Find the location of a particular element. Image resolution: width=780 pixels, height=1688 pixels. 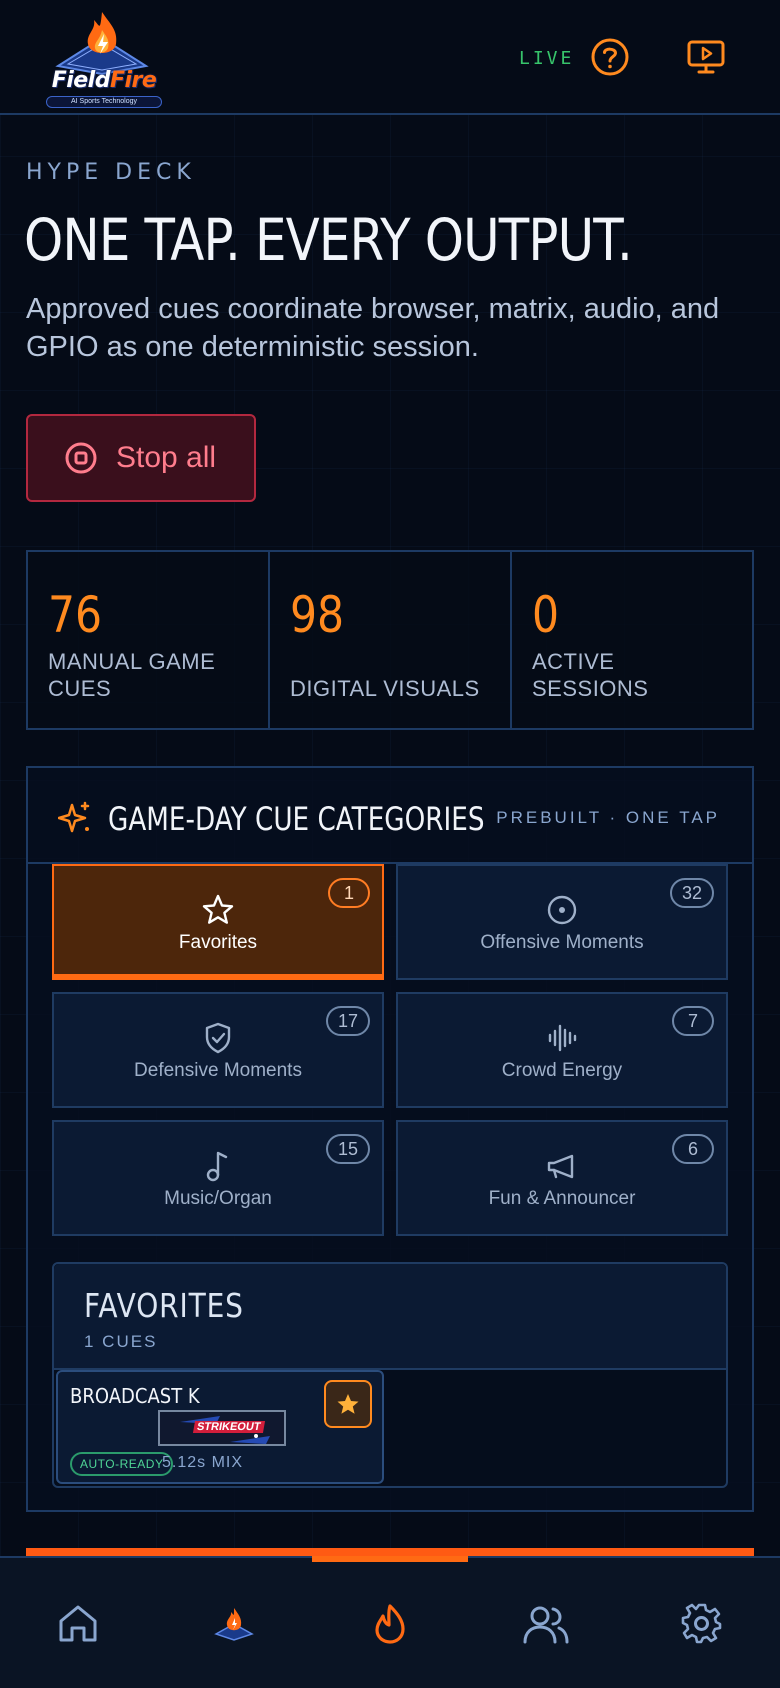

favorites-count: 1 CUES is located at coordinates (121, 1341).